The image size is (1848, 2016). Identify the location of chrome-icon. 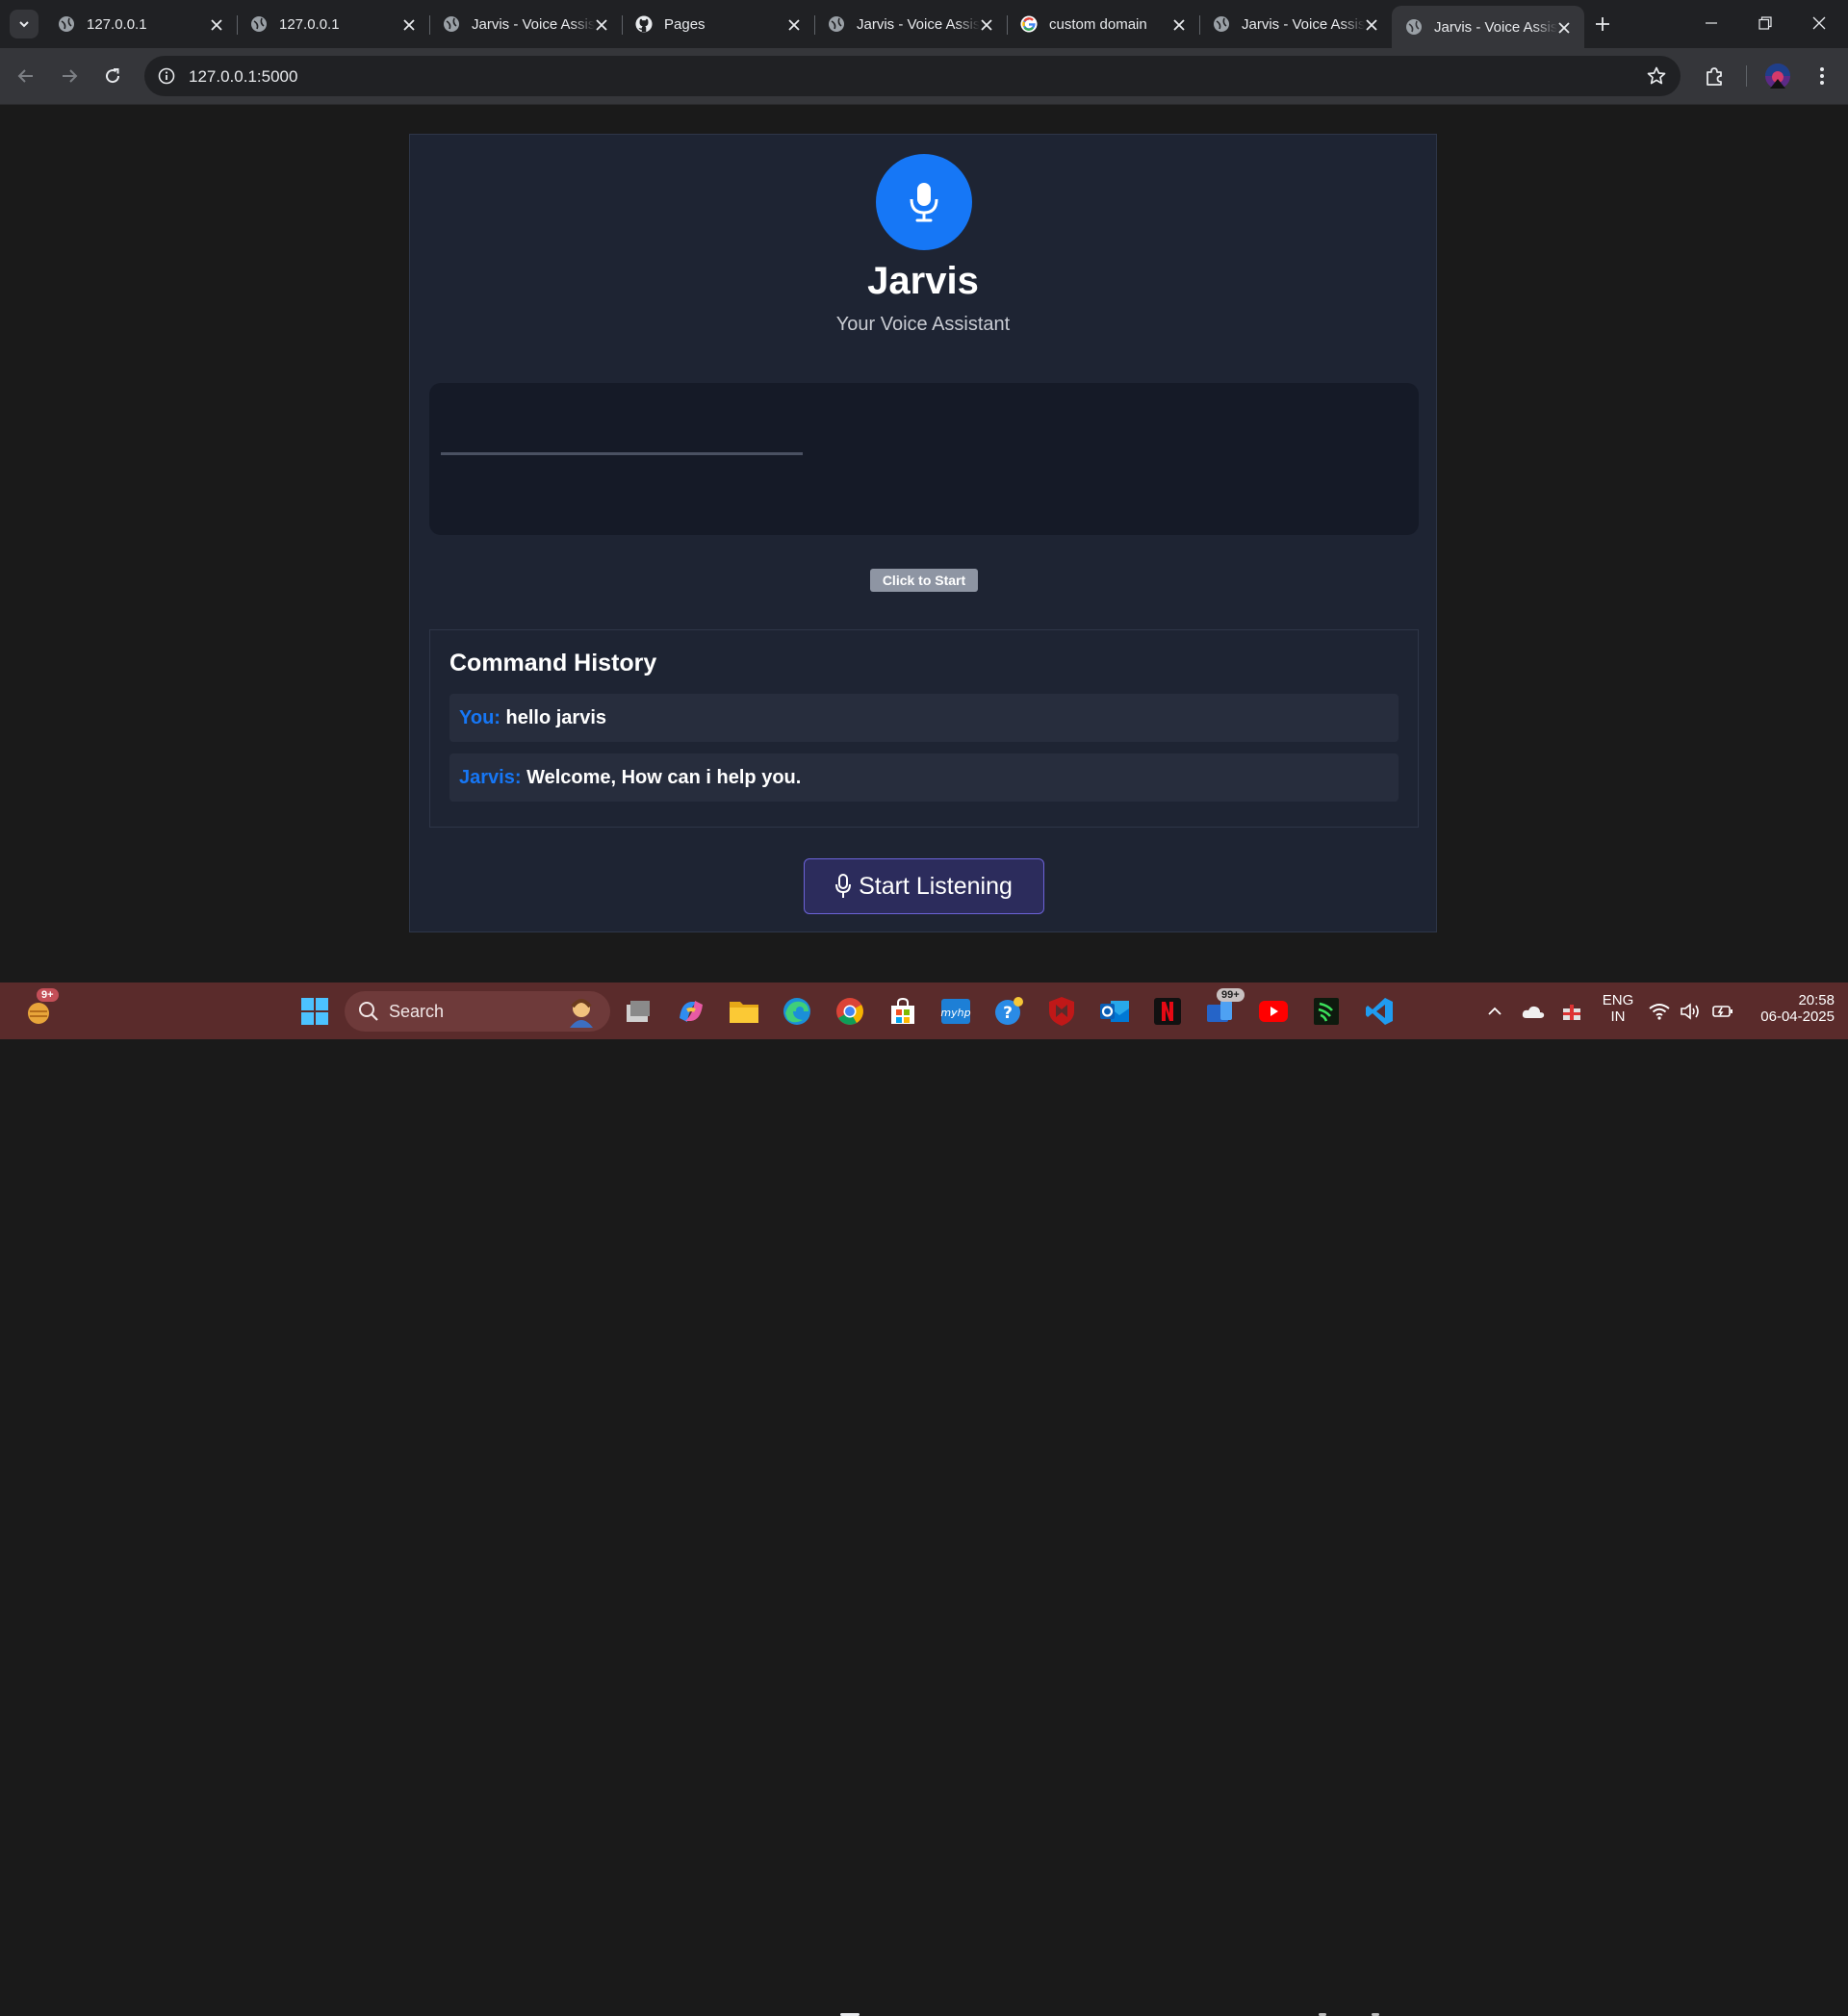
(849, 1011).